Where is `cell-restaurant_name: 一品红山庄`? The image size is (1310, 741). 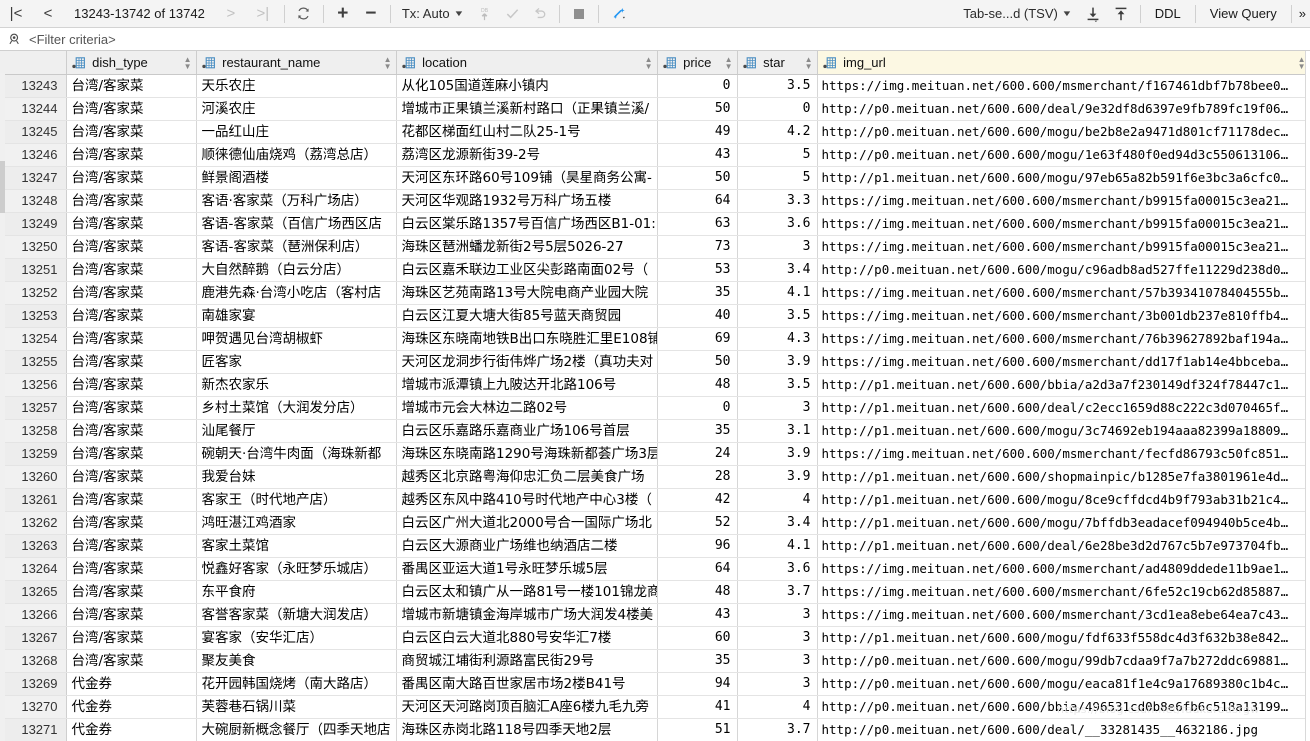
cell-restaurant_name: 一品红山庄 is located at coordinates (296, 132).